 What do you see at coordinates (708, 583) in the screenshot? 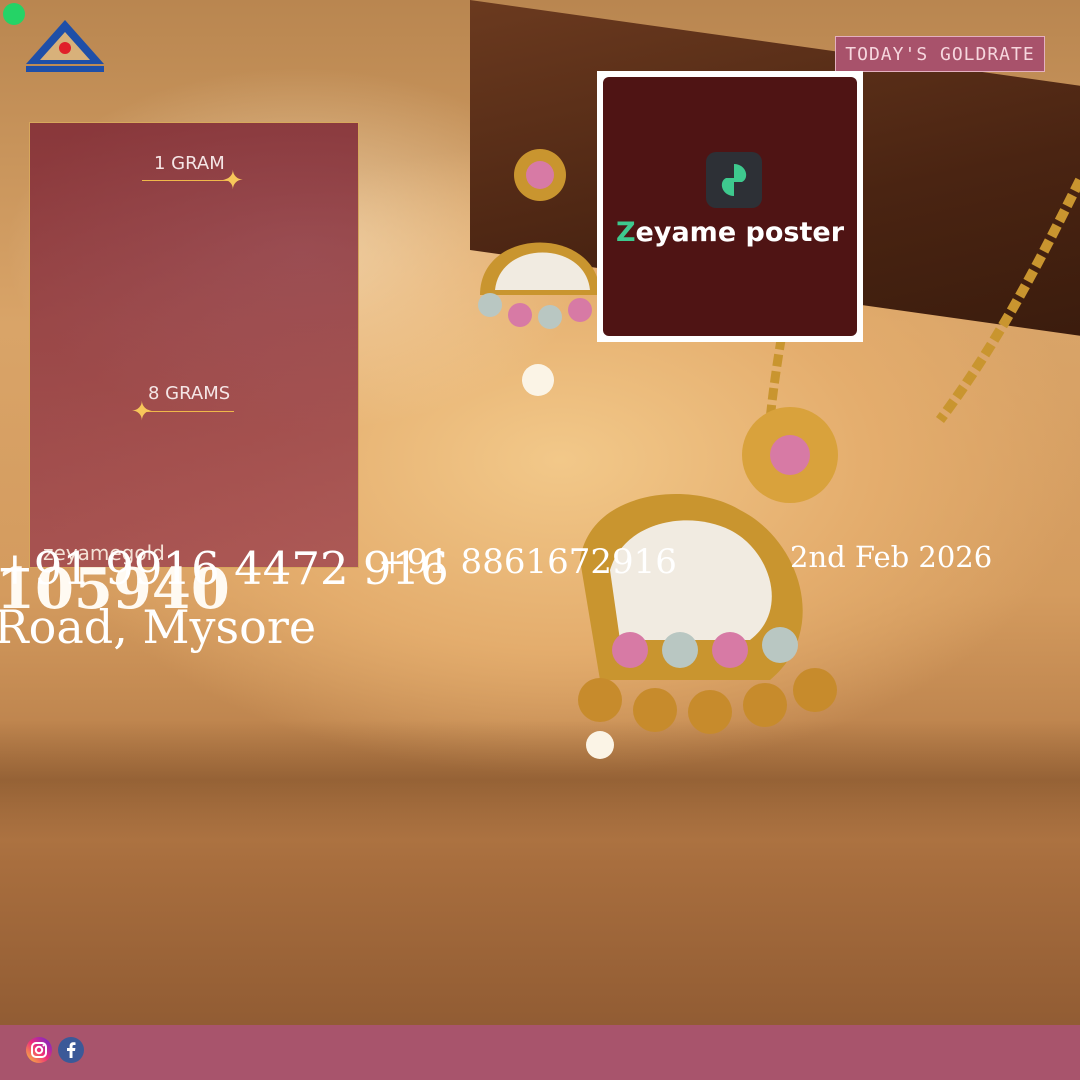
I see `pendant-illustration` at bounding box center [708, 583].